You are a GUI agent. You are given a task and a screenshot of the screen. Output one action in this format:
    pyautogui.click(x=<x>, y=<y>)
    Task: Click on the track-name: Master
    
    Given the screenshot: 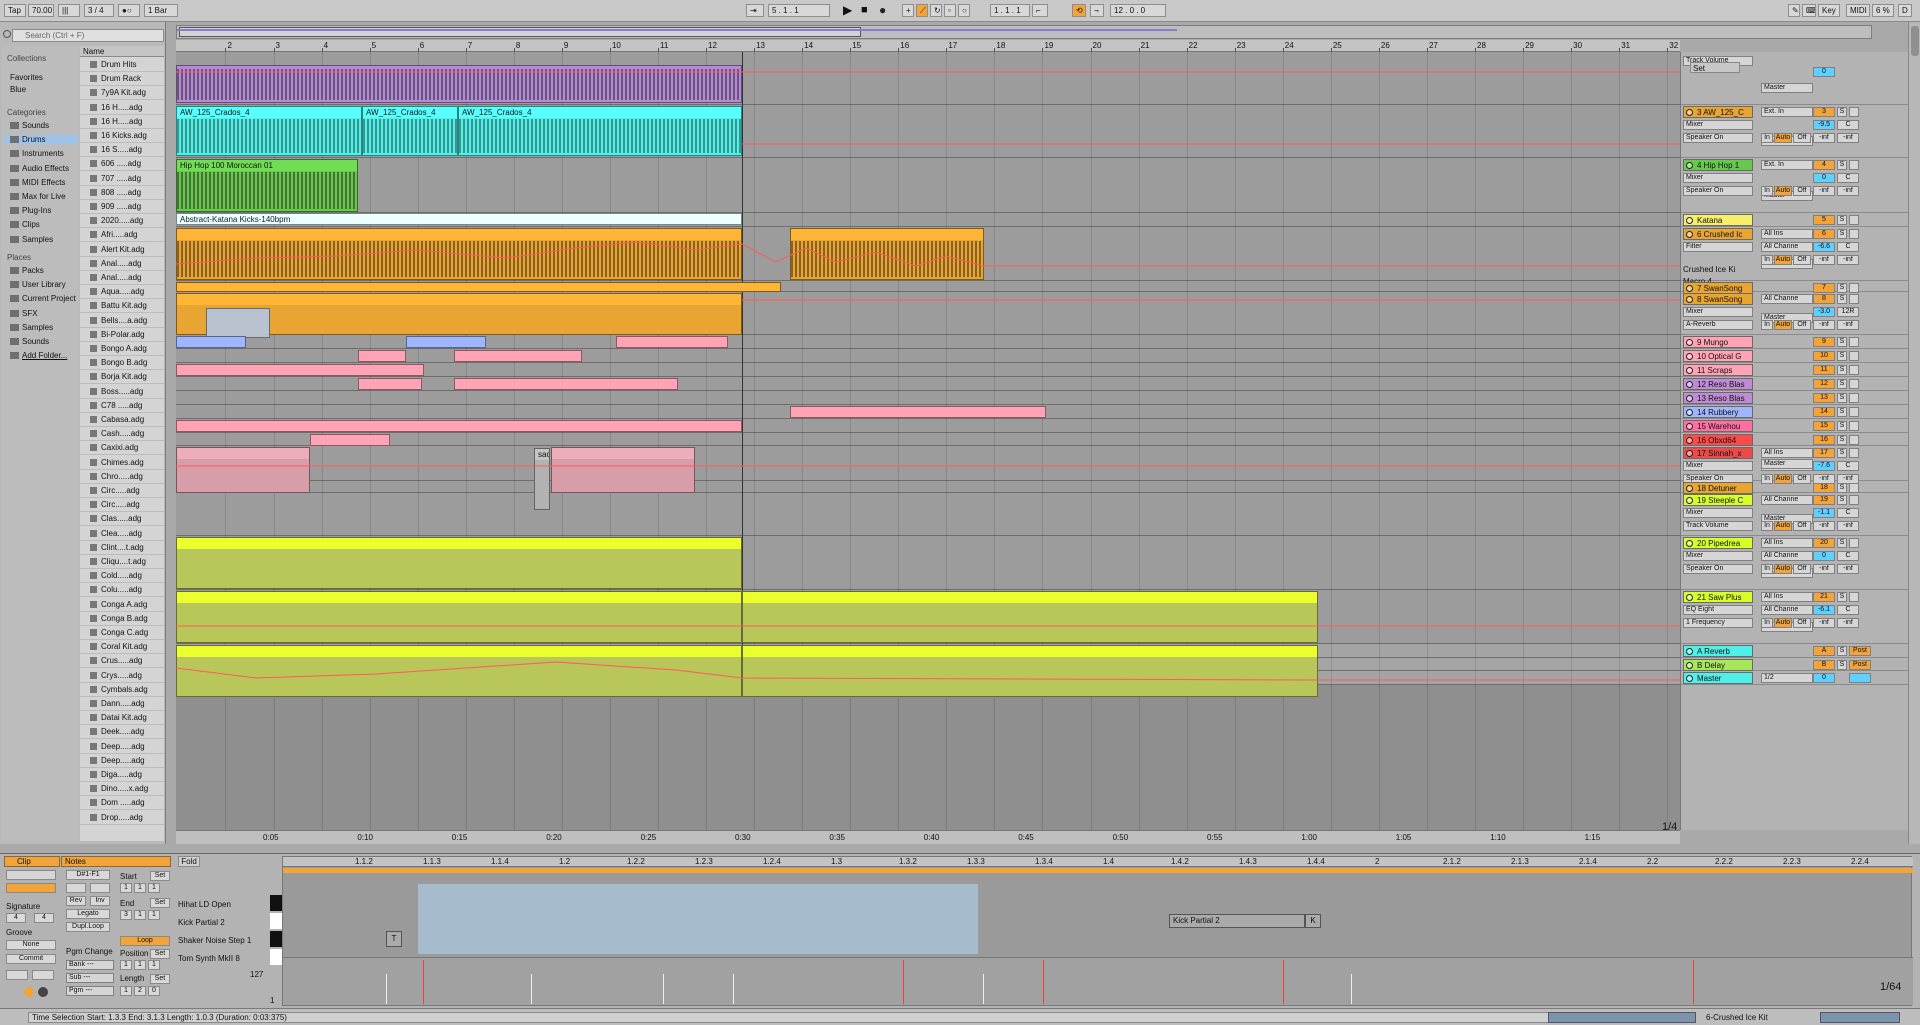 What is the action you would take?
    pyautogui.click(x=1718, y=678)
    